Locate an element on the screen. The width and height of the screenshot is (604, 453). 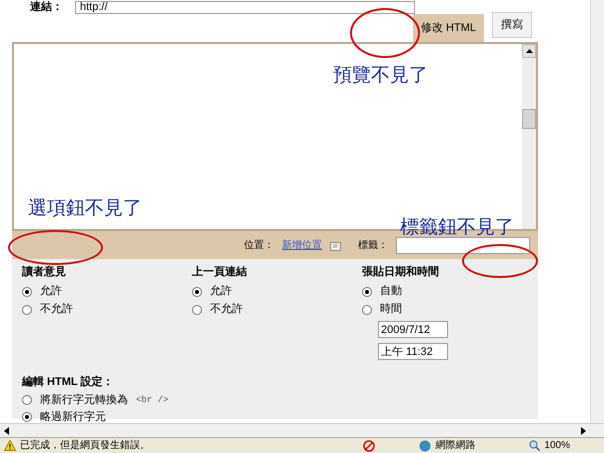
link-field: http:// is located at coordinates (245, 7).